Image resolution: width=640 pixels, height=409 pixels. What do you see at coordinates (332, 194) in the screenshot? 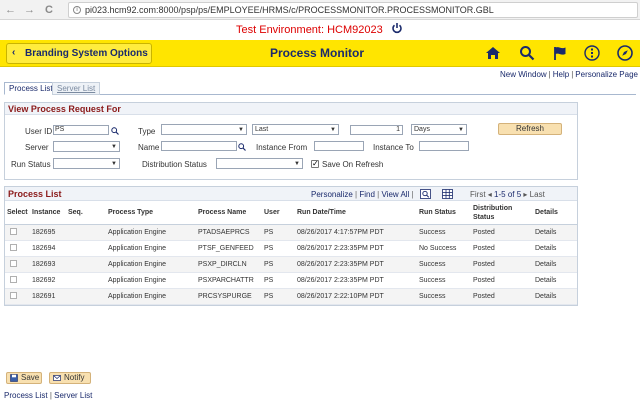
I see `personalize-link: Personalize` at bounding box center [332, 194].